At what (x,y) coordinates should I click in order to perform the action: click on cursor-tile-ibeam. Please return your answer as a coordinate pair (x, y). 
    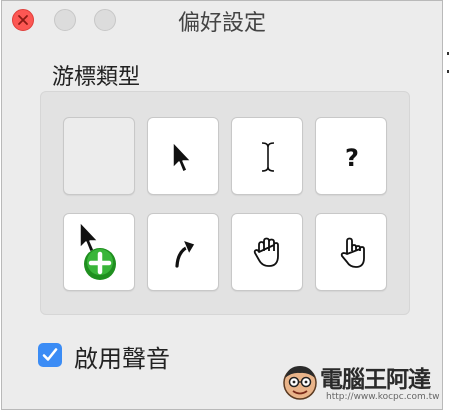
    Looking at the image, I should click on (267, 156).